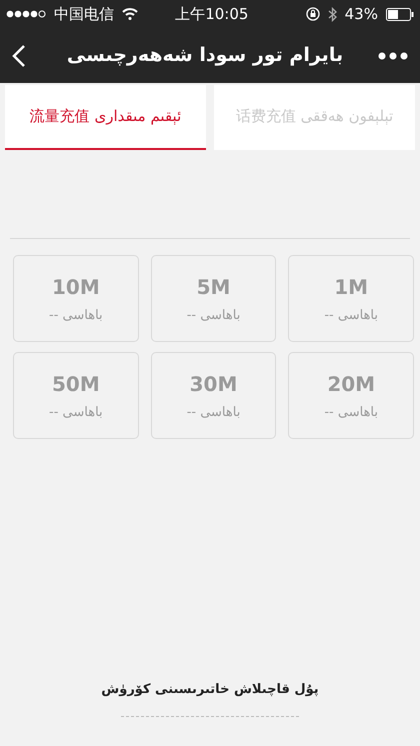  I want to click on back-icon, so click(19, 56).